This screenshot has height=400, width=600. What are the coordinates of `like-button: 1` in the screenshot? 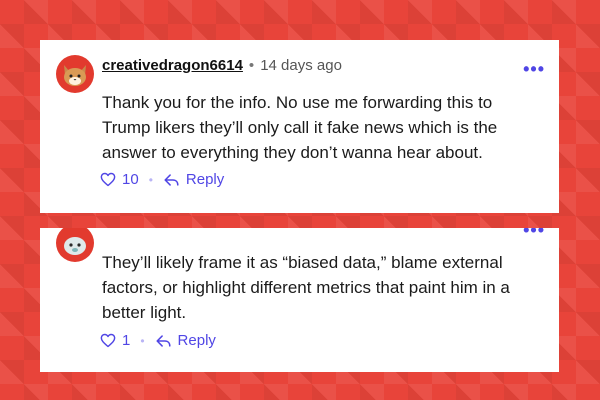 It's located at (115, 340).